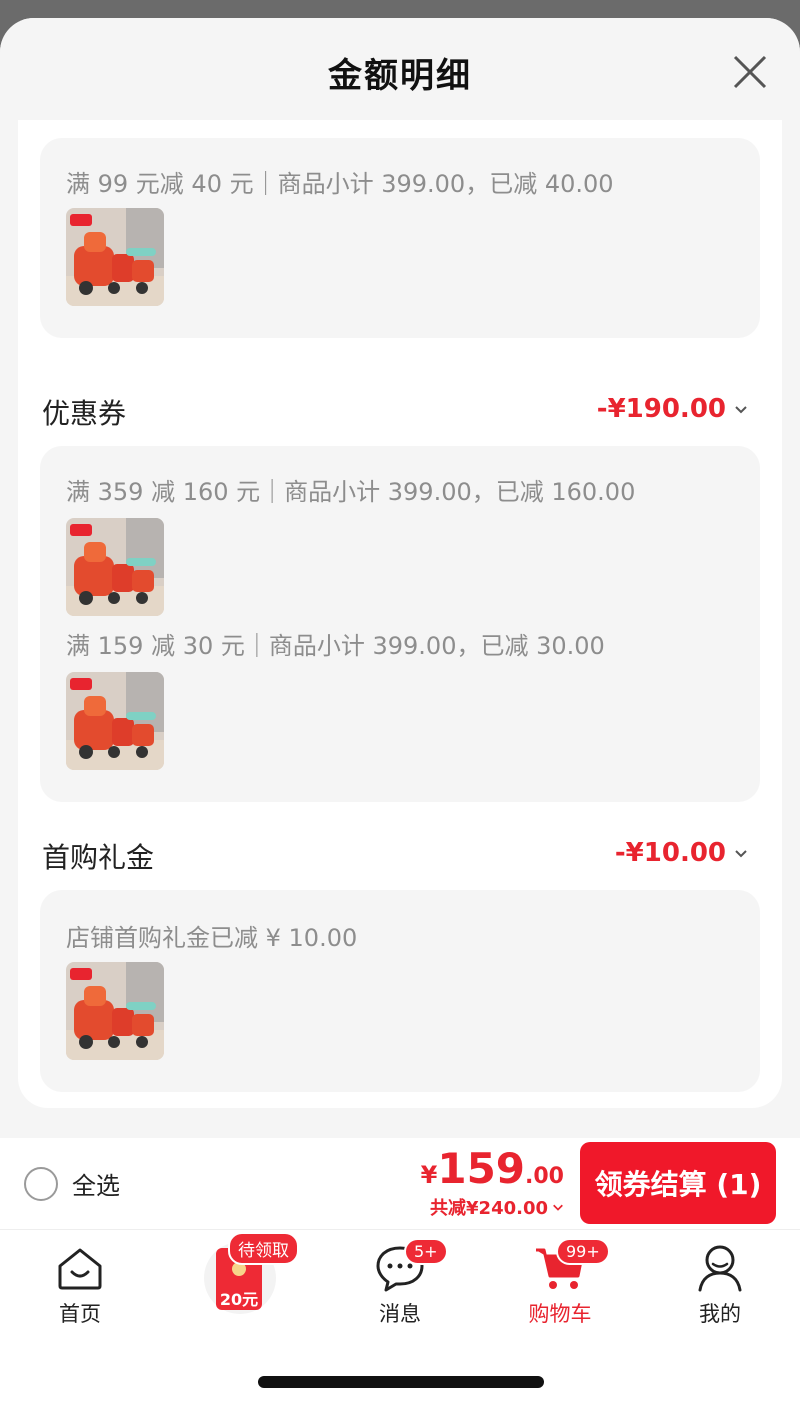 This screenshot has height=1404, width=800. What do you see at coordinates (80, 1268) in the screenshot?
I see `home-icon` at bounding box center [80, 1268].